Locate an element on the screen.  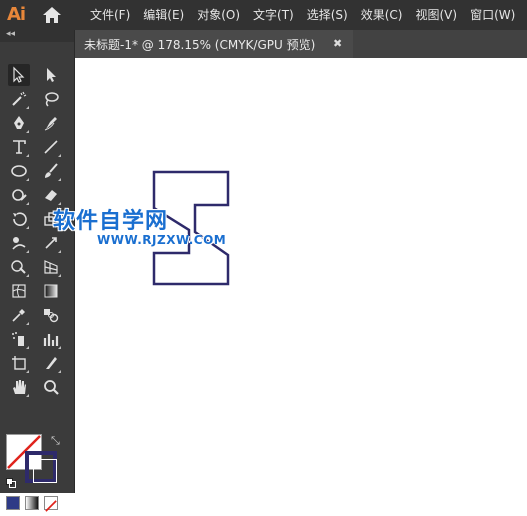
magic-wand-tool-icon is located at coordinates (19, 99).